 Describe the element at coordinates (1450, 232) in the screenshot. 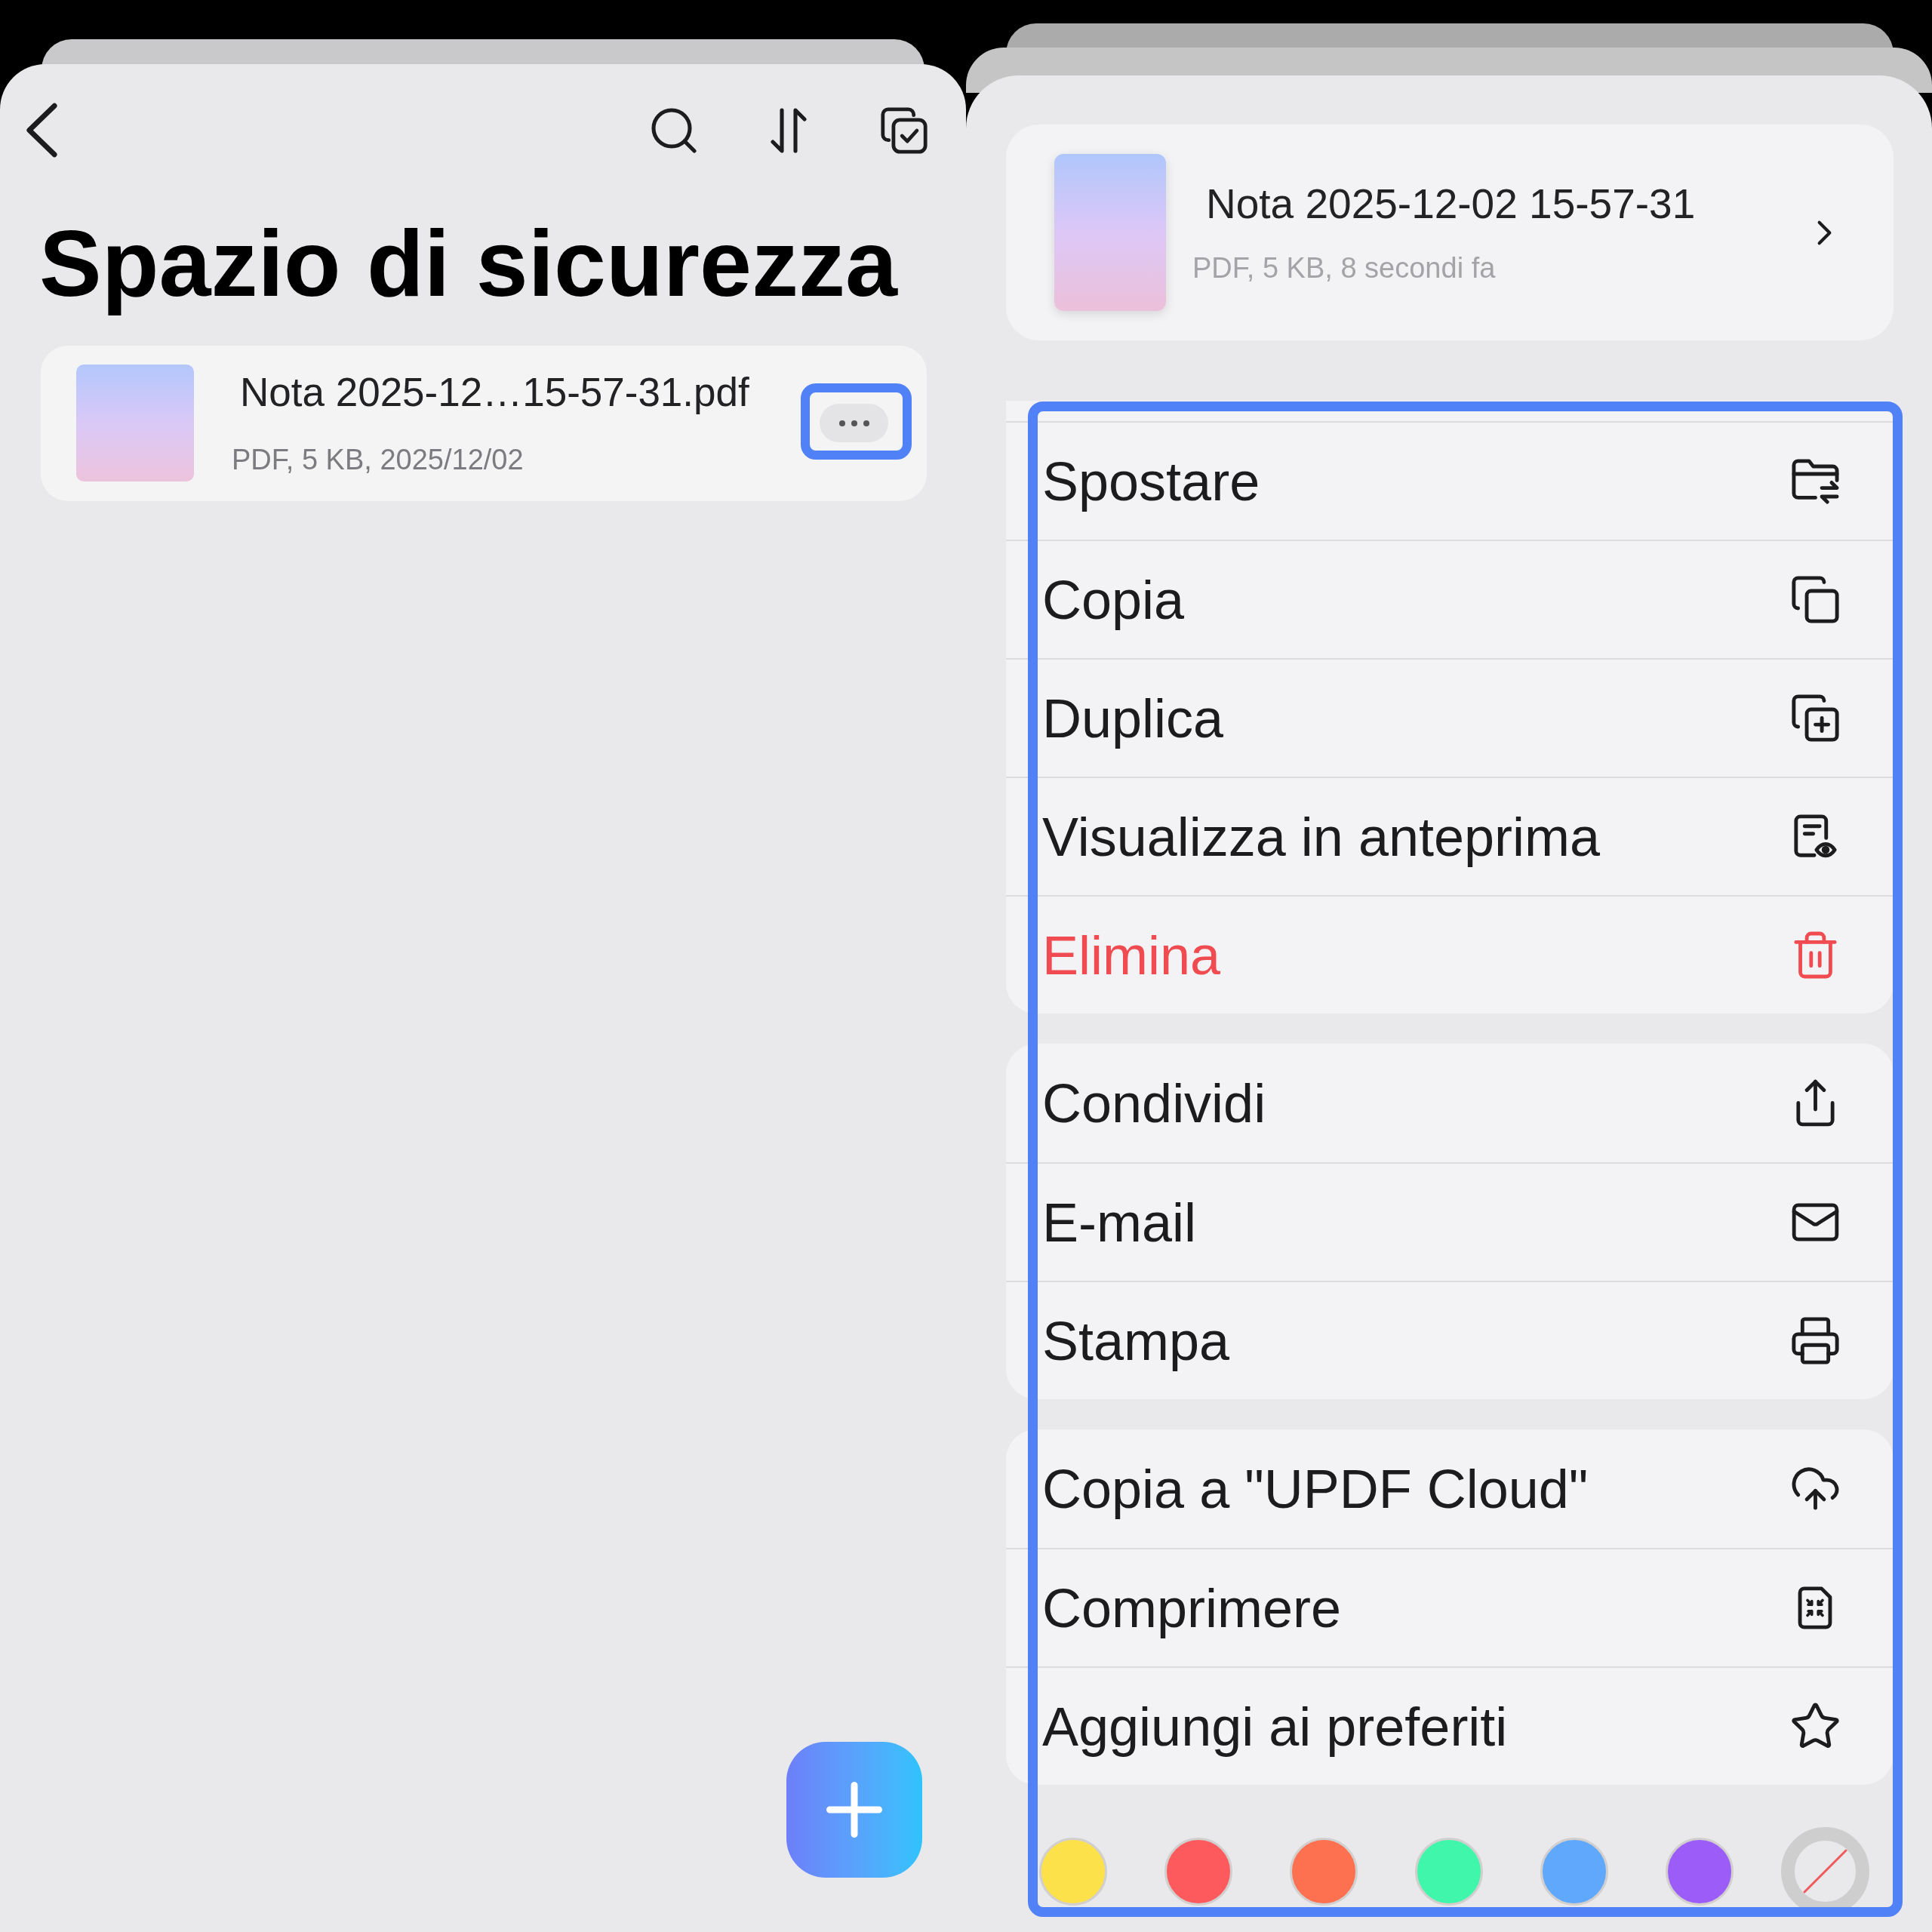

I see `file-header-card: Nota 2025-12-02 15-57-31 PDF, 5 KB, 8 secondi fa` at that location.